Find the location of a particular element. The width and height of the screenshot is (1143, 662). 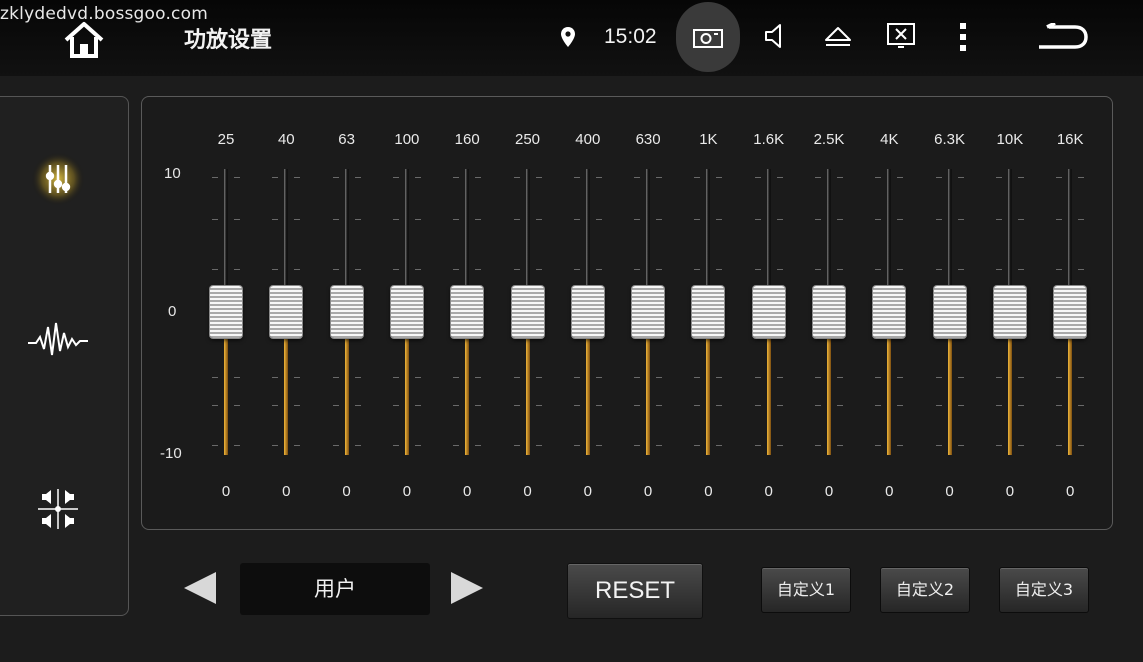

preset-name: 用户 is located at coordinates (335, 589).